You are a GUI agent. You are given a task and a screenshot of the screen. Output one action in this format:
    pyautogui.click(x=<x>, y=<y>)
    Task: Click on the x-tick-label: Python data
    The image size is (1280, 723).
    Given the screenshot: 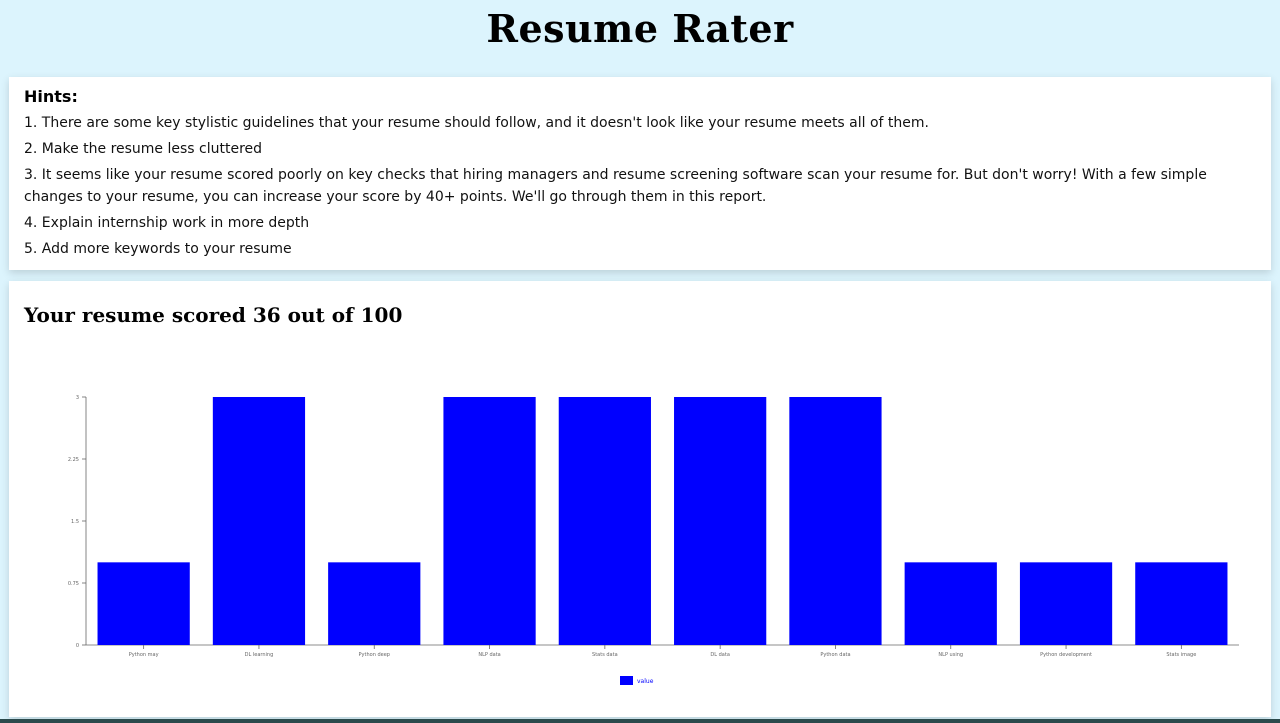 What is the action you would take?
    pyautogui.click(x=835, y=655)
    